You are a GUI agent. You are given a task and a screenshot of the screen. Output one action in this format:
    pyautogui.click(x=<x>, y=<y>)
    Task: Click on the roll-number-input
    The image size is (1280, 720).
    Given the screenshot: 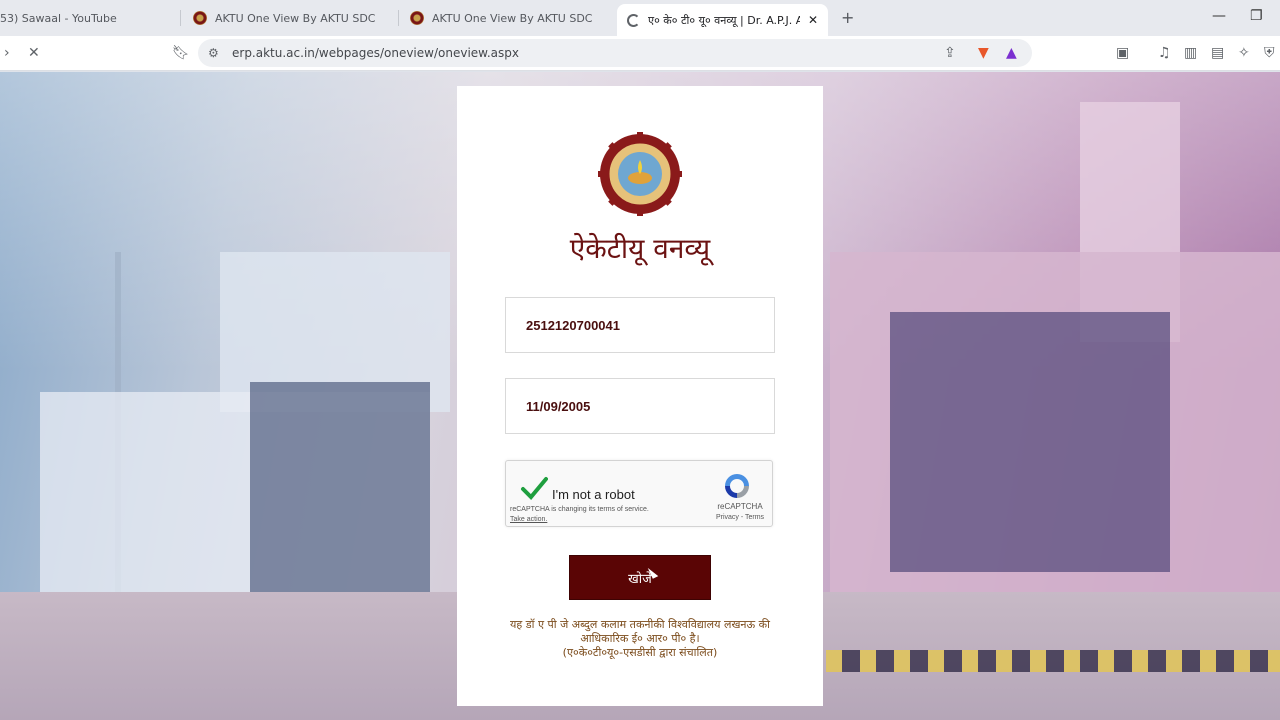 What is the action you would take?
    pyautogui.click(x=640, y=325)
    